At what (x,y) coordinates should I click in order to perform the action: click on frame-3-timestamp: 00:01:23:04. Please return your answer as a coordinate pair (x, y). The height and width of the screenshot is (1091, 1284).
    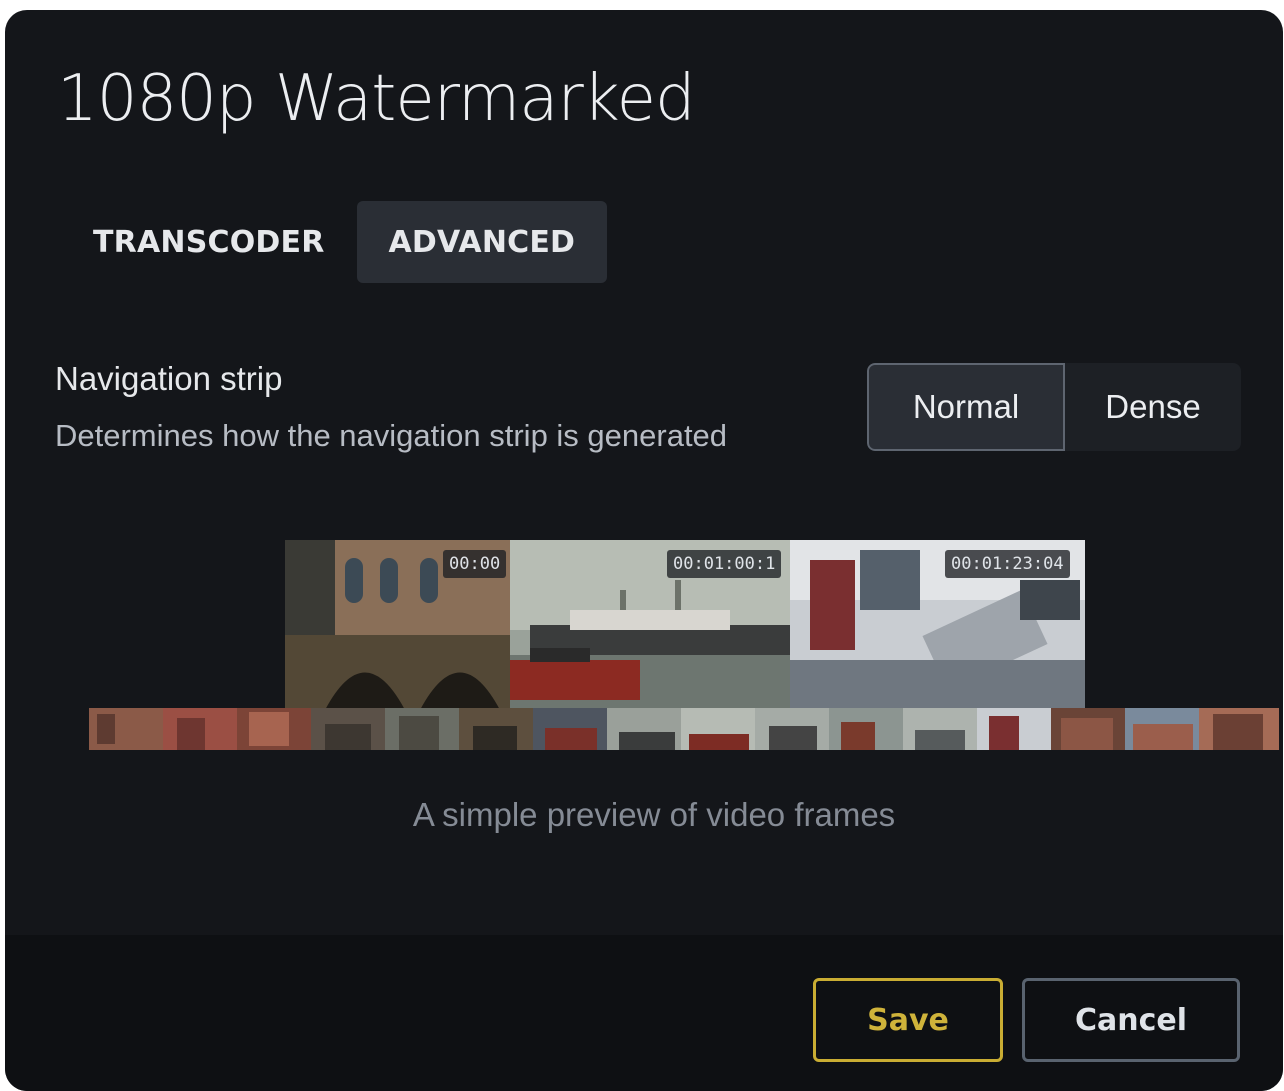
    Looking at the image, I should click on (1007, 564).